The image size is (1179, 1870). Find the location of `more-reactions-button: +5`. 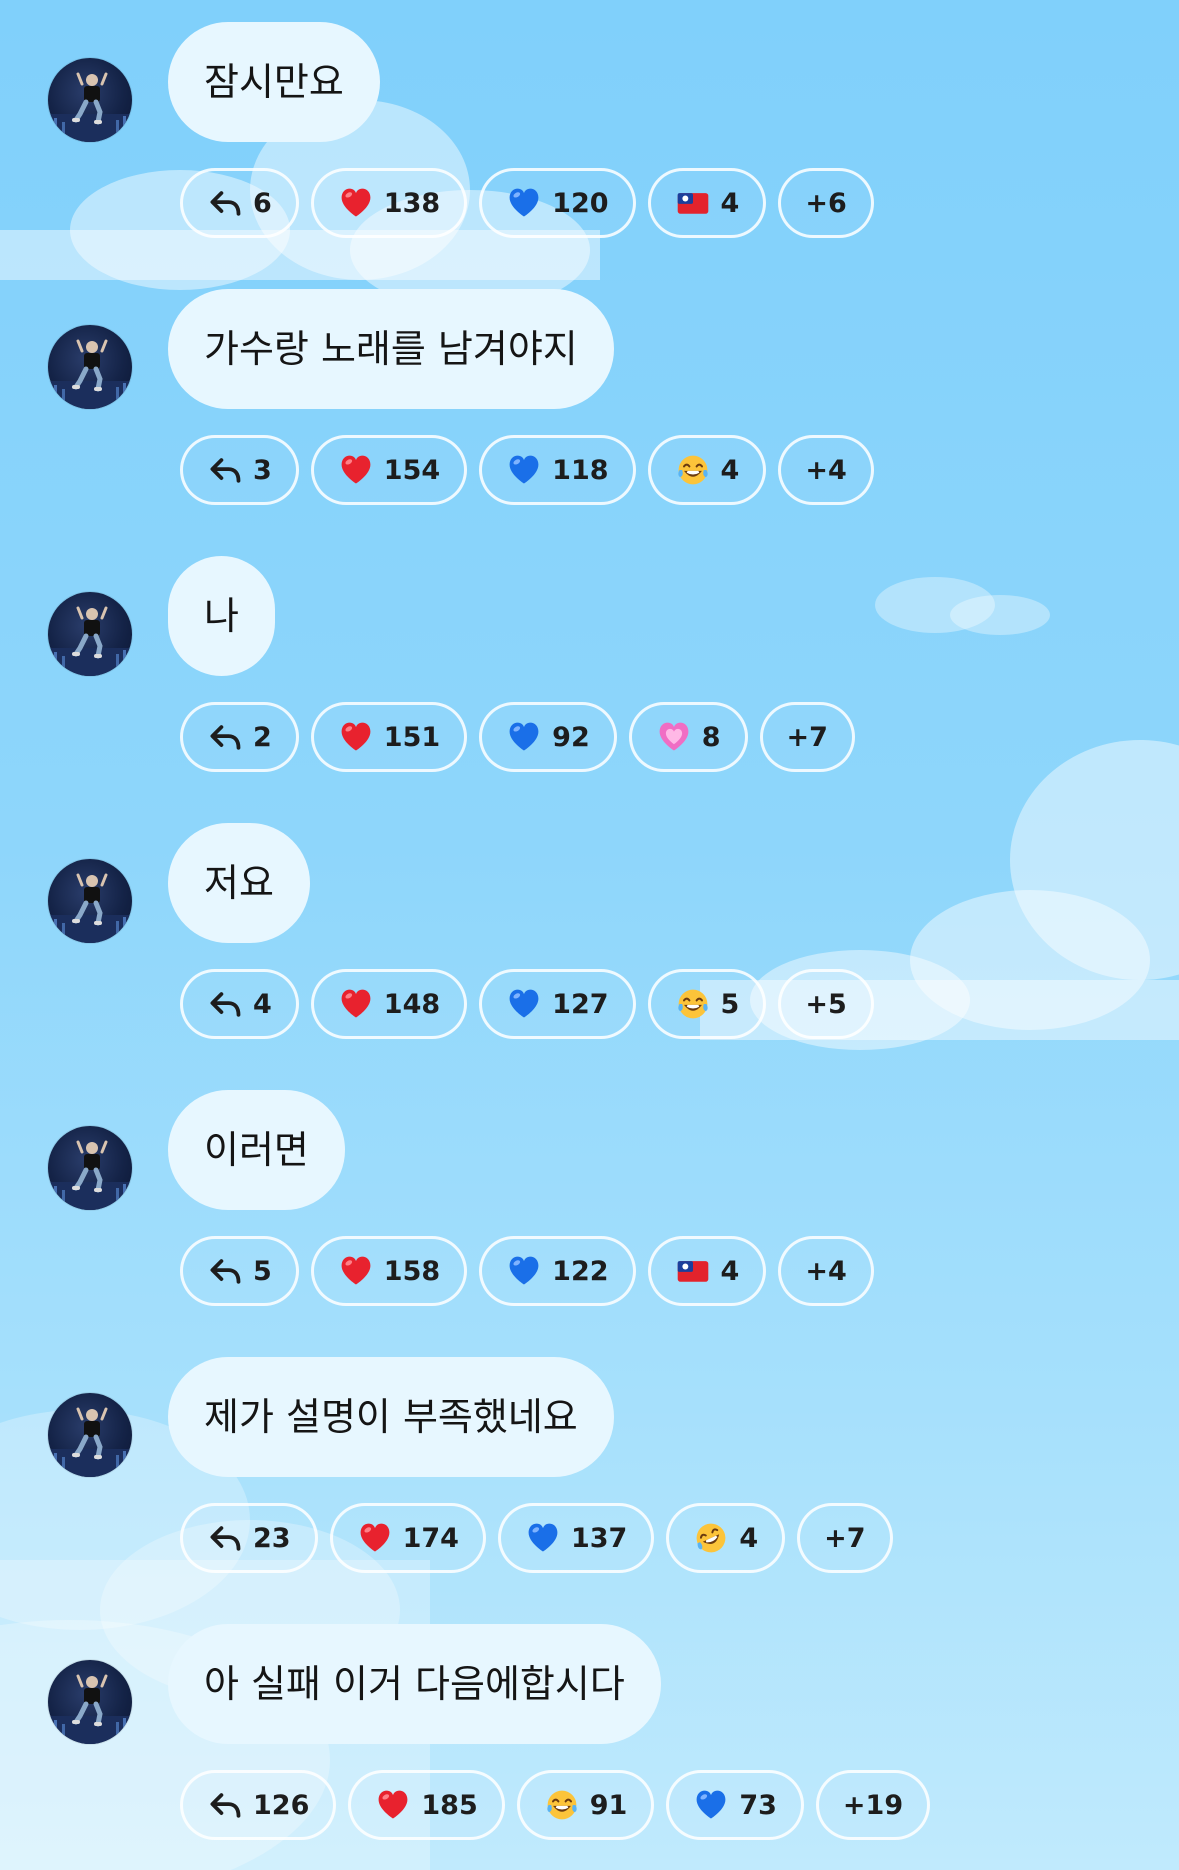

more-reactions-button: +5 is located at coordinates (826, 1004).